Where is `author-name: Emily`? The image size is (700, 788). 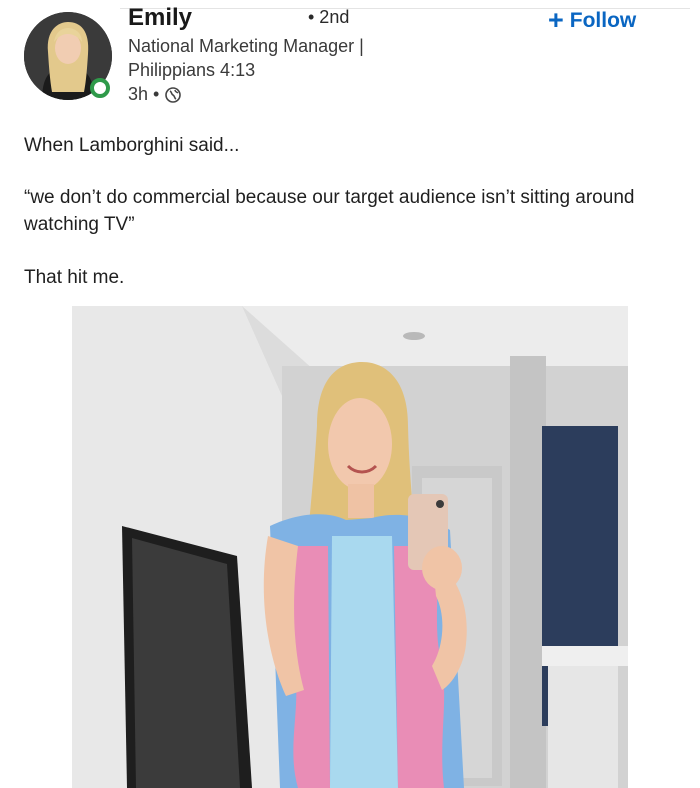 author-name: Emily is located at coordinates (160, 18).